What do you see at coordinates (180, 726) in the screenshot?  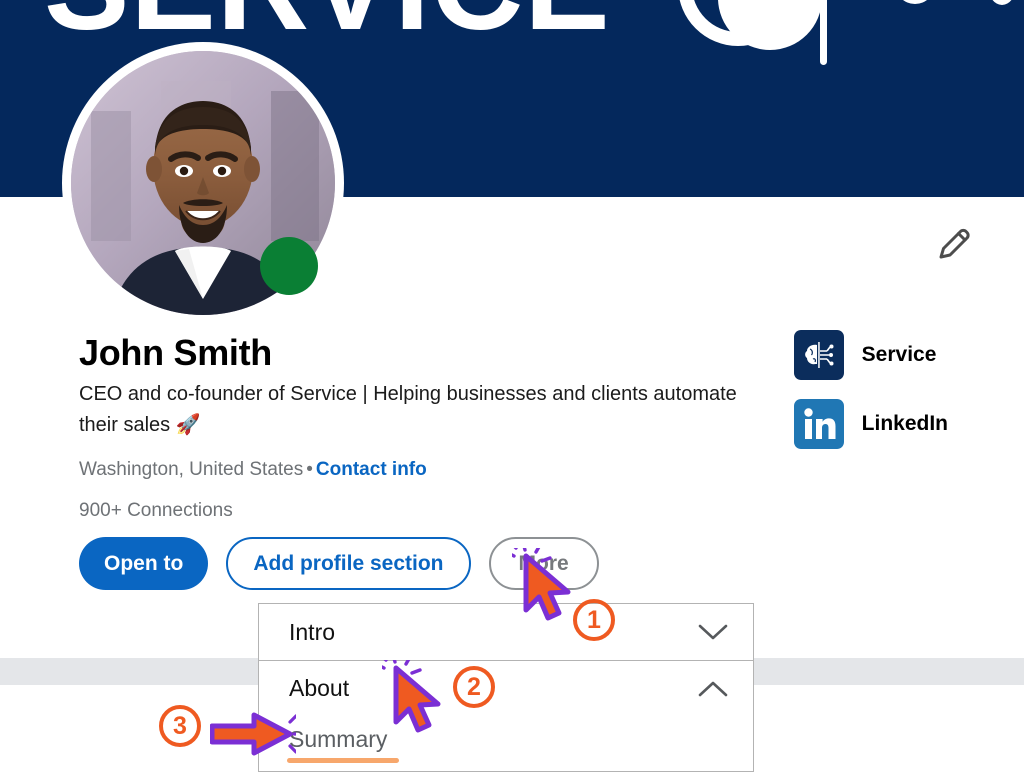 I see `annotation-step-badge-3: 3` at bounding box center [180, 726].